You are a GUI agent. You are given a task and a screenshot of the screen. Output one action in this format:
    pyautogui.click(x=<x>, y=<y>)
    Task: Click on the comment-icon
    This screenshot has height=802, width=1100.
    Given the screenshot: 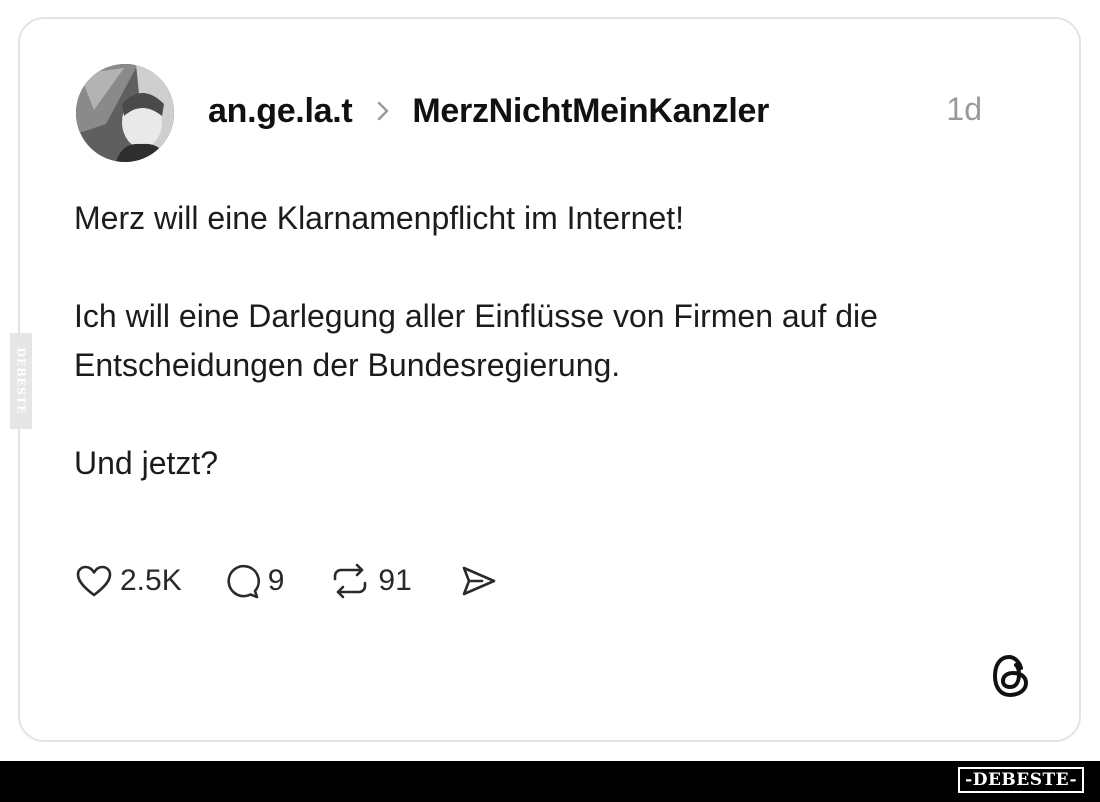 What is the action you would take?
    pyautogui.click(x=243, y=581)
    